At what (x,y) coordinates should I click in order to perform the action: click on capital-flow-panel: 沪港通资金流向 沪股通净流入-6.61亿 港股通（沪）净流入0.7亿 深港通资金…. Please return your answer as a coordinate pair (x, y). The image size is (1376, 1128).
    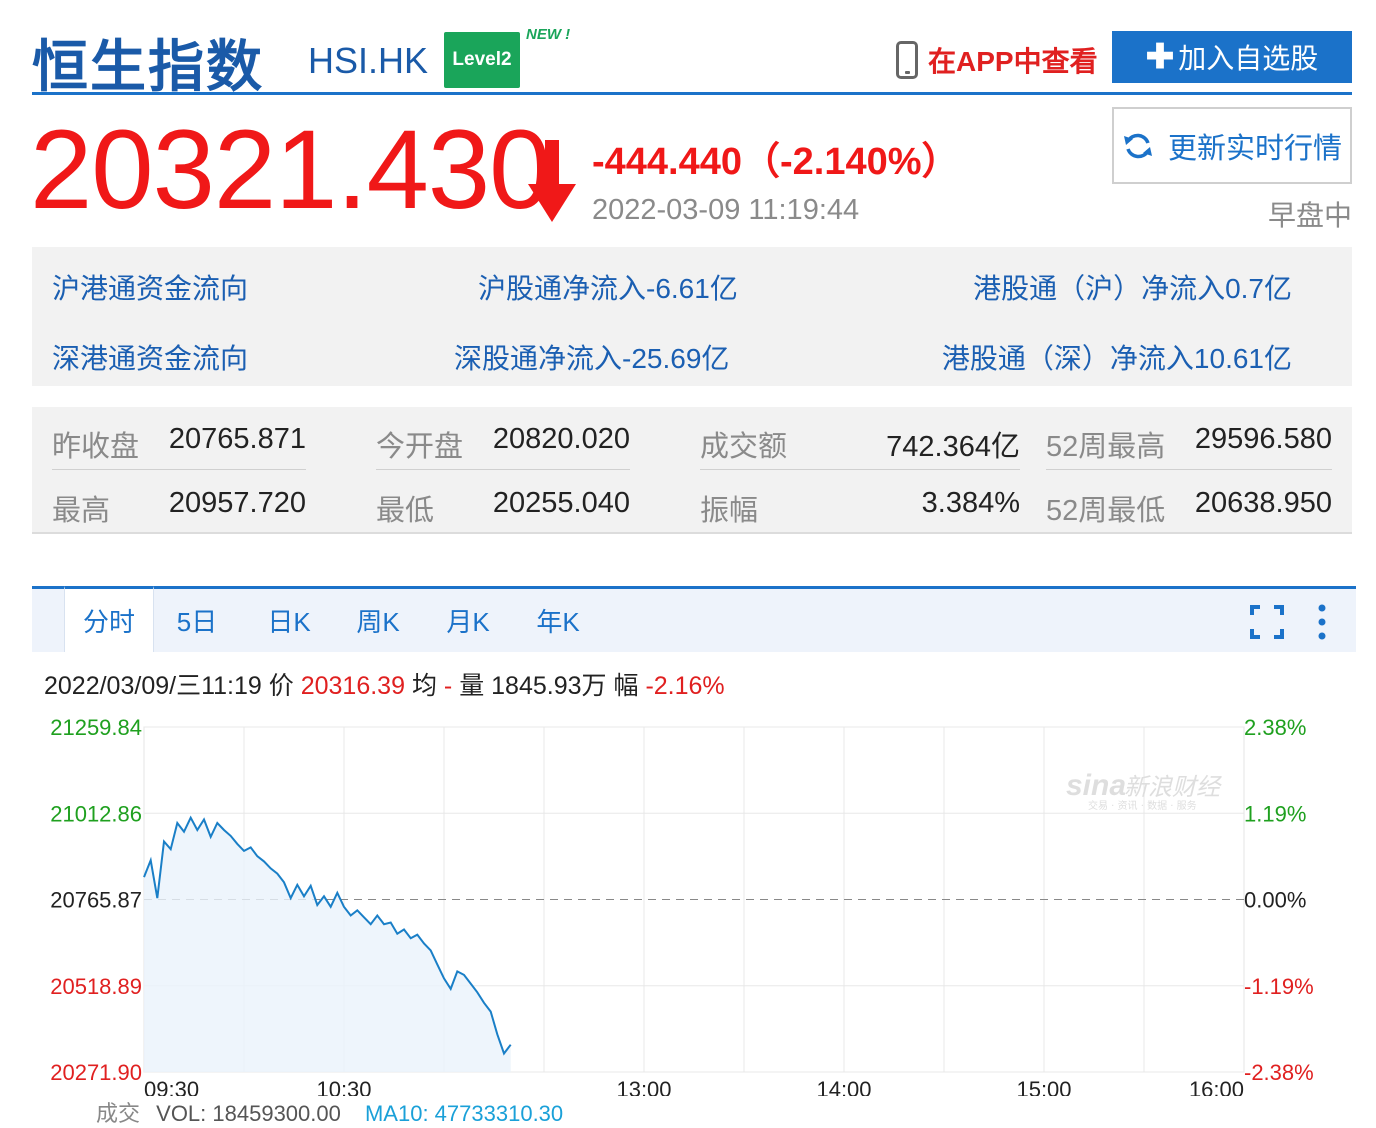
    Looking at the image, I should click on (692, 316).